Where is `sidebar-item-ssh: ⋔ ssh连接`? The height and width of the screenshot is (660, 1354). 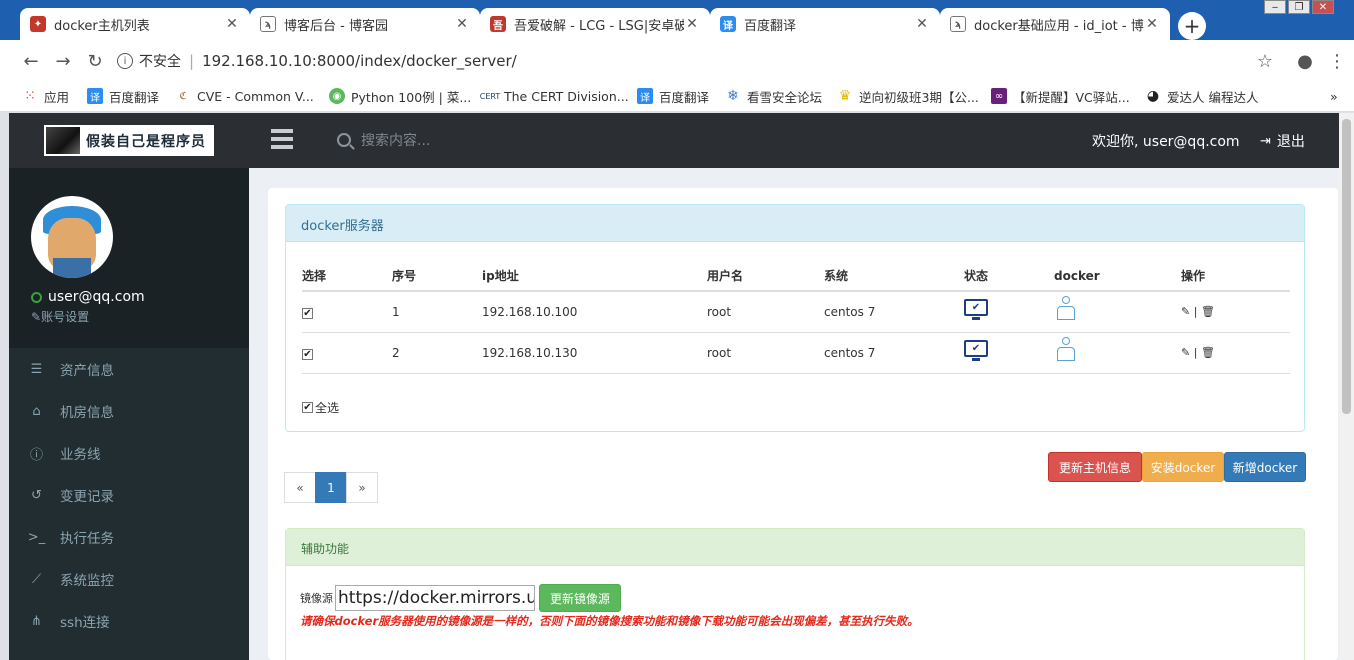
sidebar-item-ssh: ⋔ ssh连接 is located at coordinates (129, 621).